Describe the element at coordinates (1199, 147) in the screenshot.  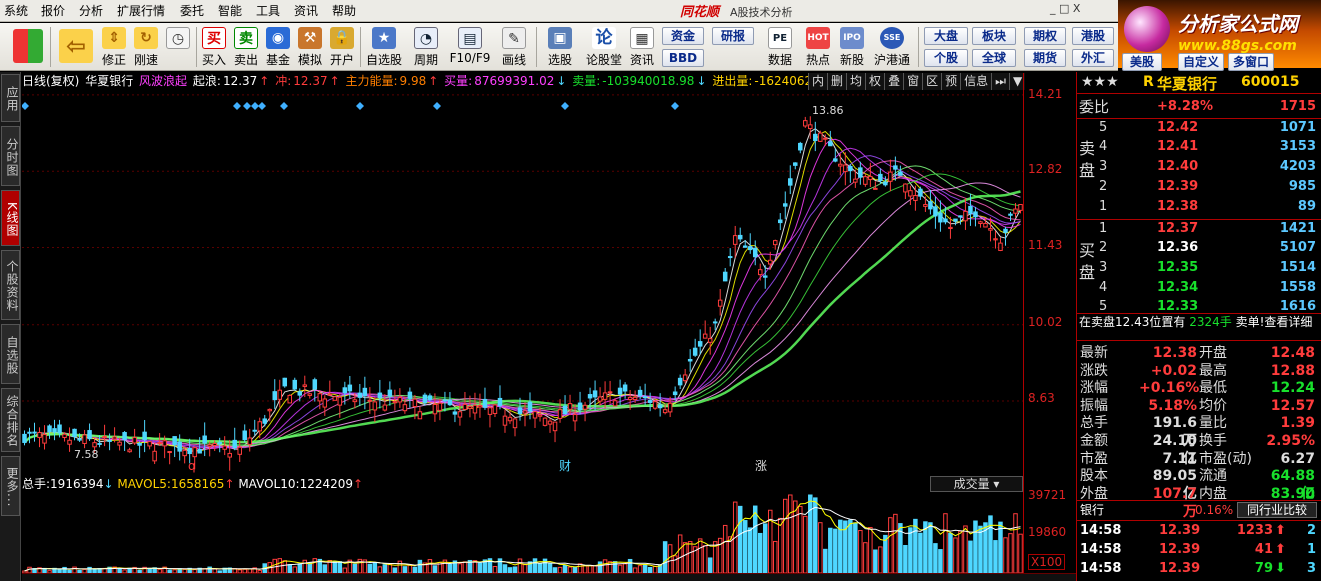
I see `sell-level-row: 4 12.41 3153` at that location.